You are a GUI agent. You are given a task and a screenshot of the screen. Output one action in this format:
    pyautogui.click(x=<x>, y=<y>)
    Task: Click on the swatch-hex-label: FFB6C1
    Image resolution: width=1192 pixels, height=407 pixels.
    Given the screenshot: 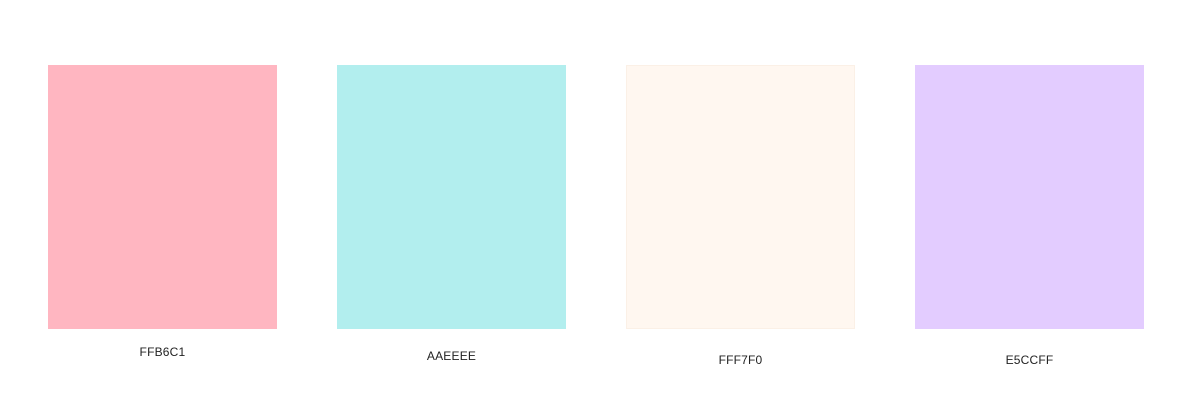 What is the action you would take?
    pyautogui.click(x=162, y=352)
    